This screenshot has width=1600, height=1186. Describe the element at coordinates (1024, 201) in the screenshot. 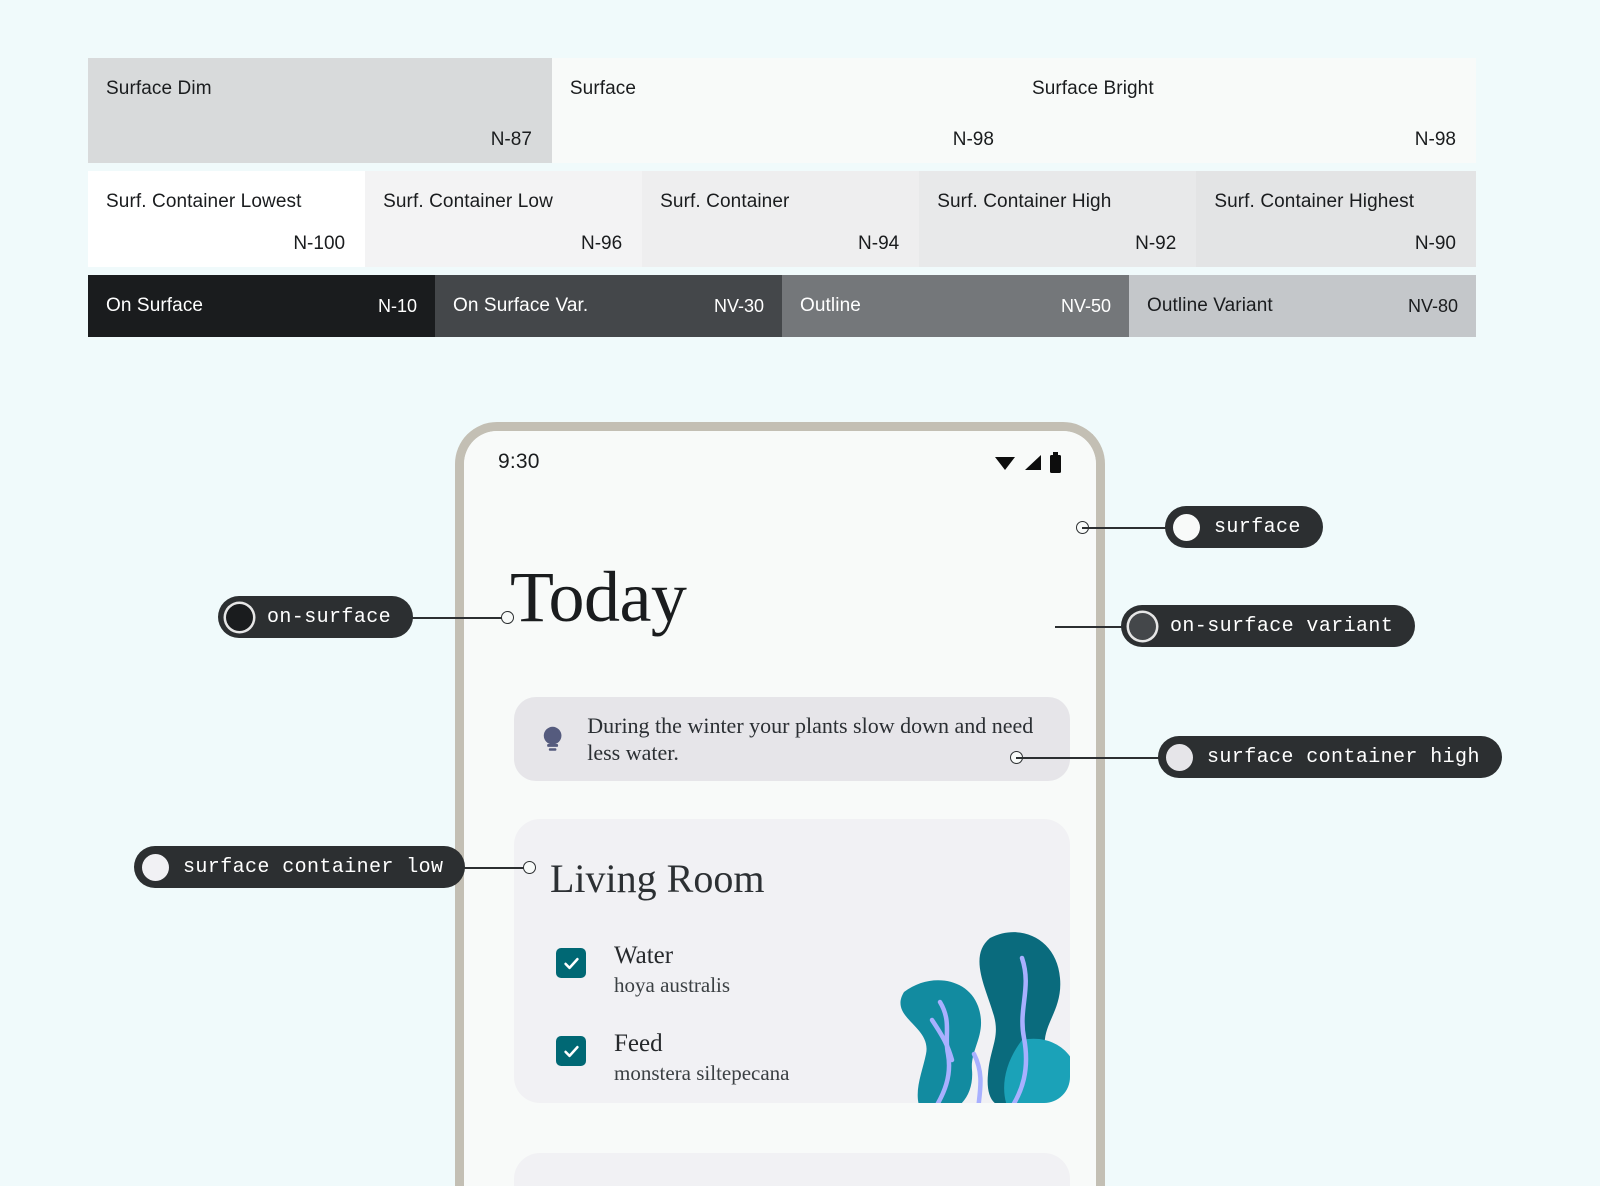

I see `swatch-name: Surf. Container High` at that location.